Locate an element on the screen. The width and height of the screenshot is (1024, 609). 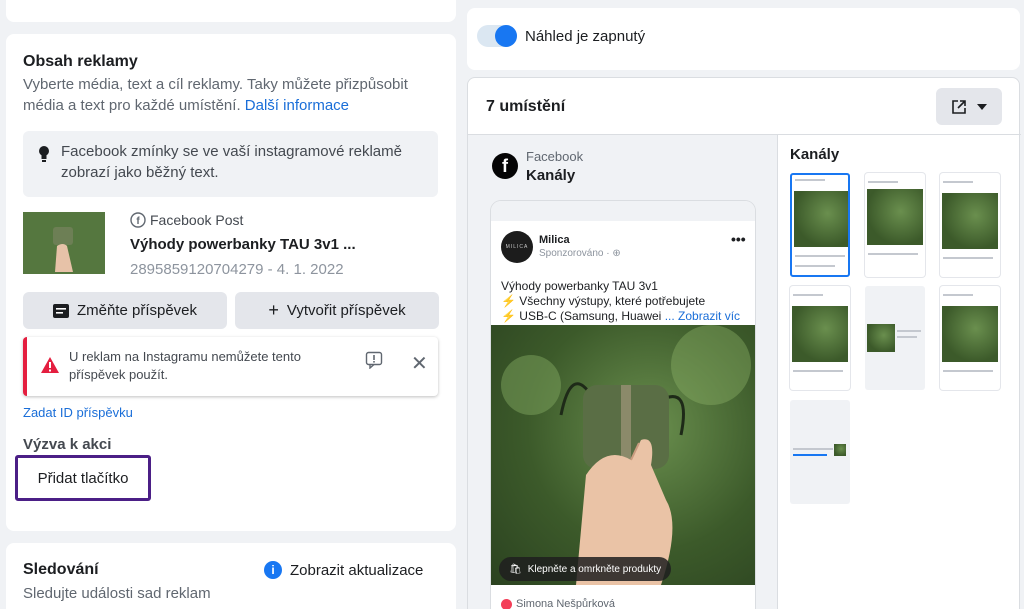
previous-section-card is located at coordinates (231, 11).